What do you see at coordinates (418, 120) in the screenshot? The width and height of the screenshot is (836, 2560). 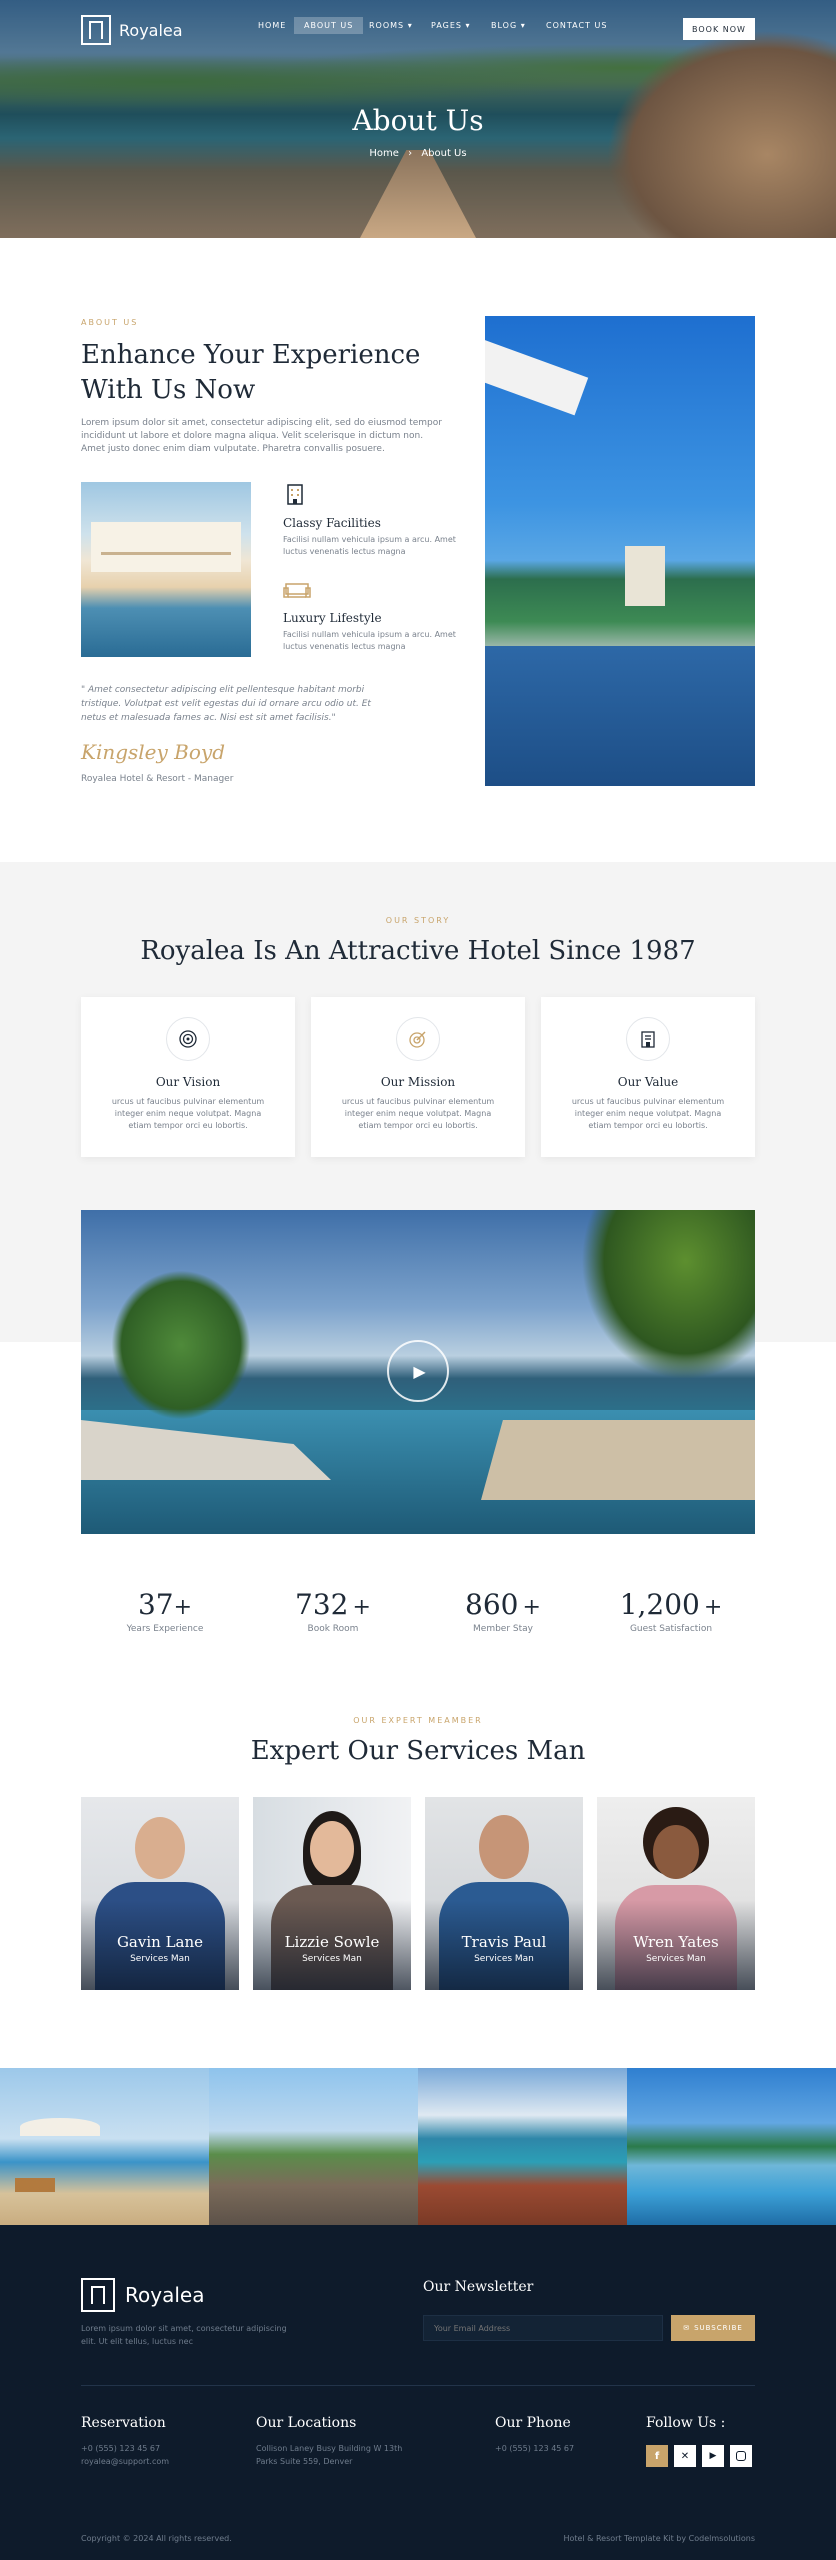 I see `page-title: About Us` at bounding box center [418, 120].